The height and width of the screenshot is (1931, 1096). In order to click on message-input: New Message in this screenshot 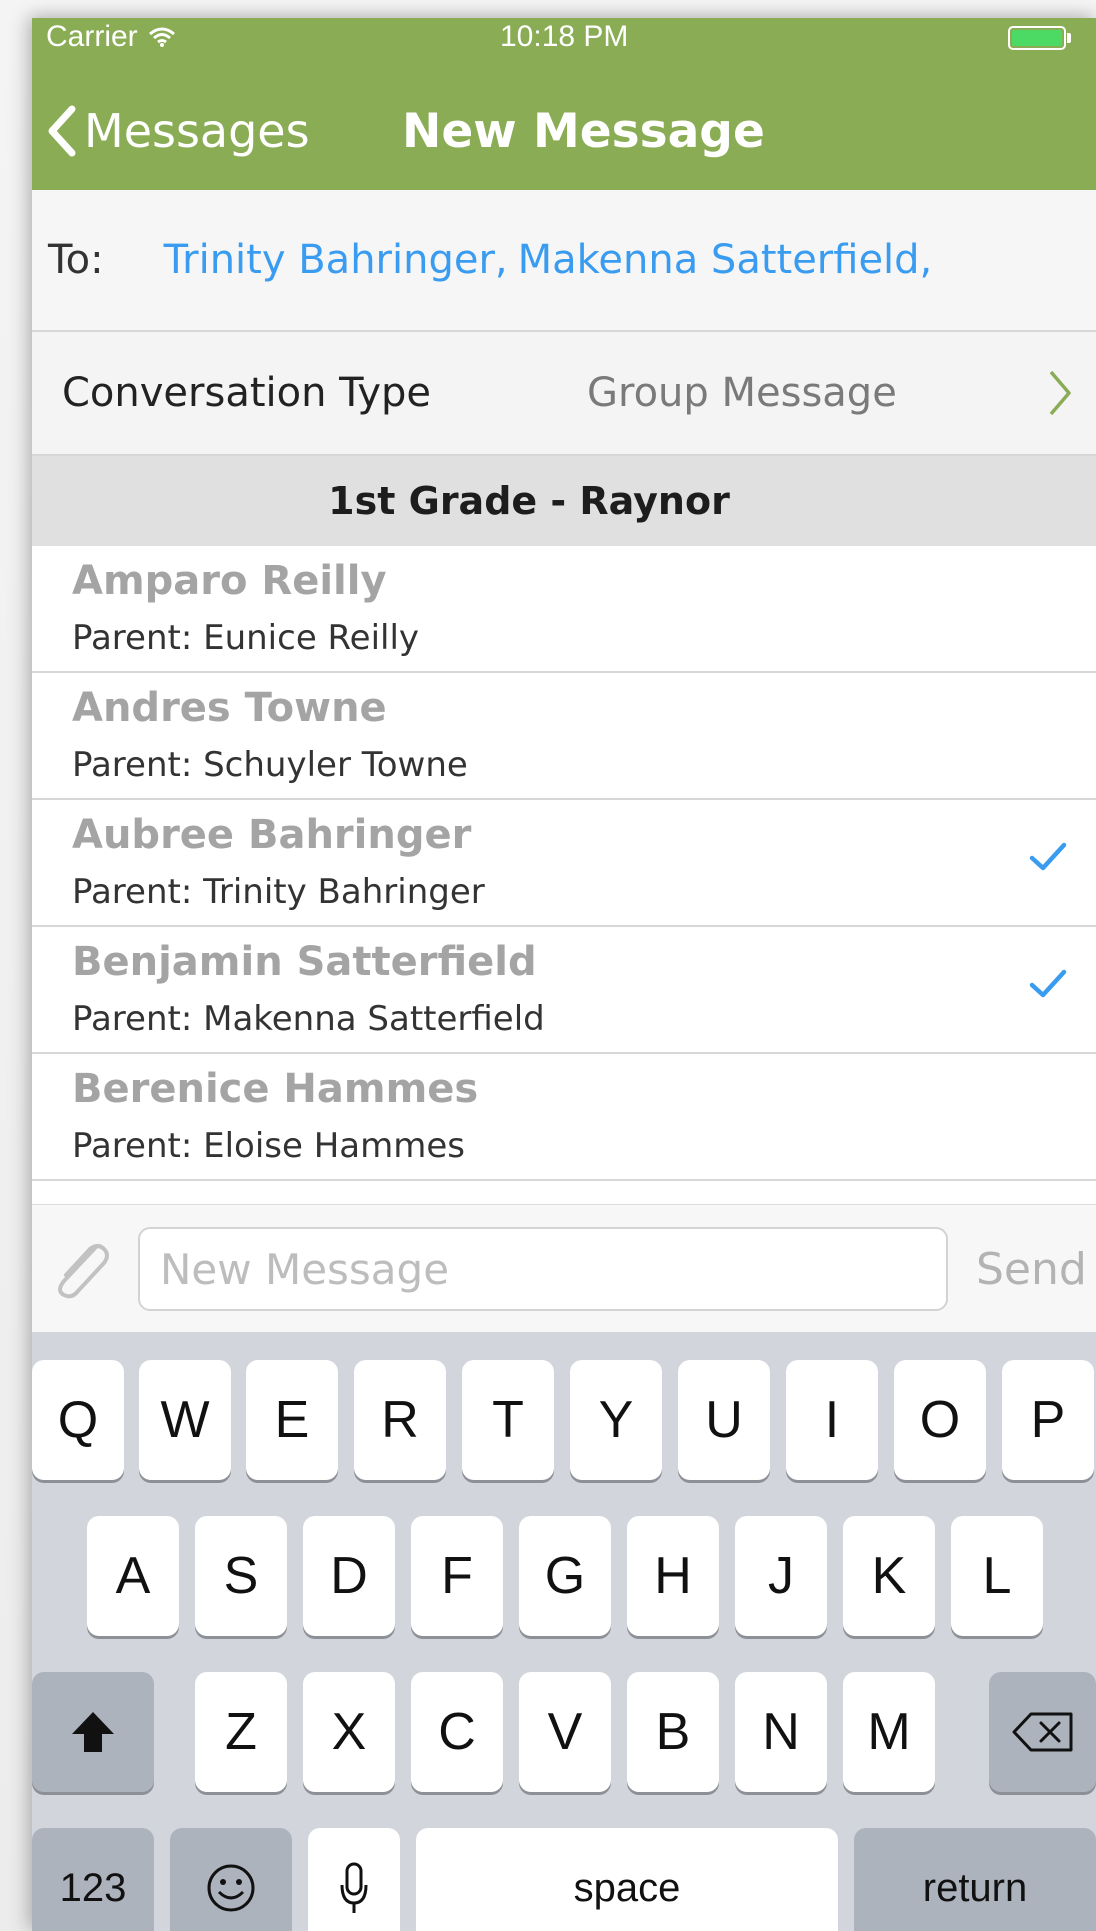, I will do `click(543, 1269)`.